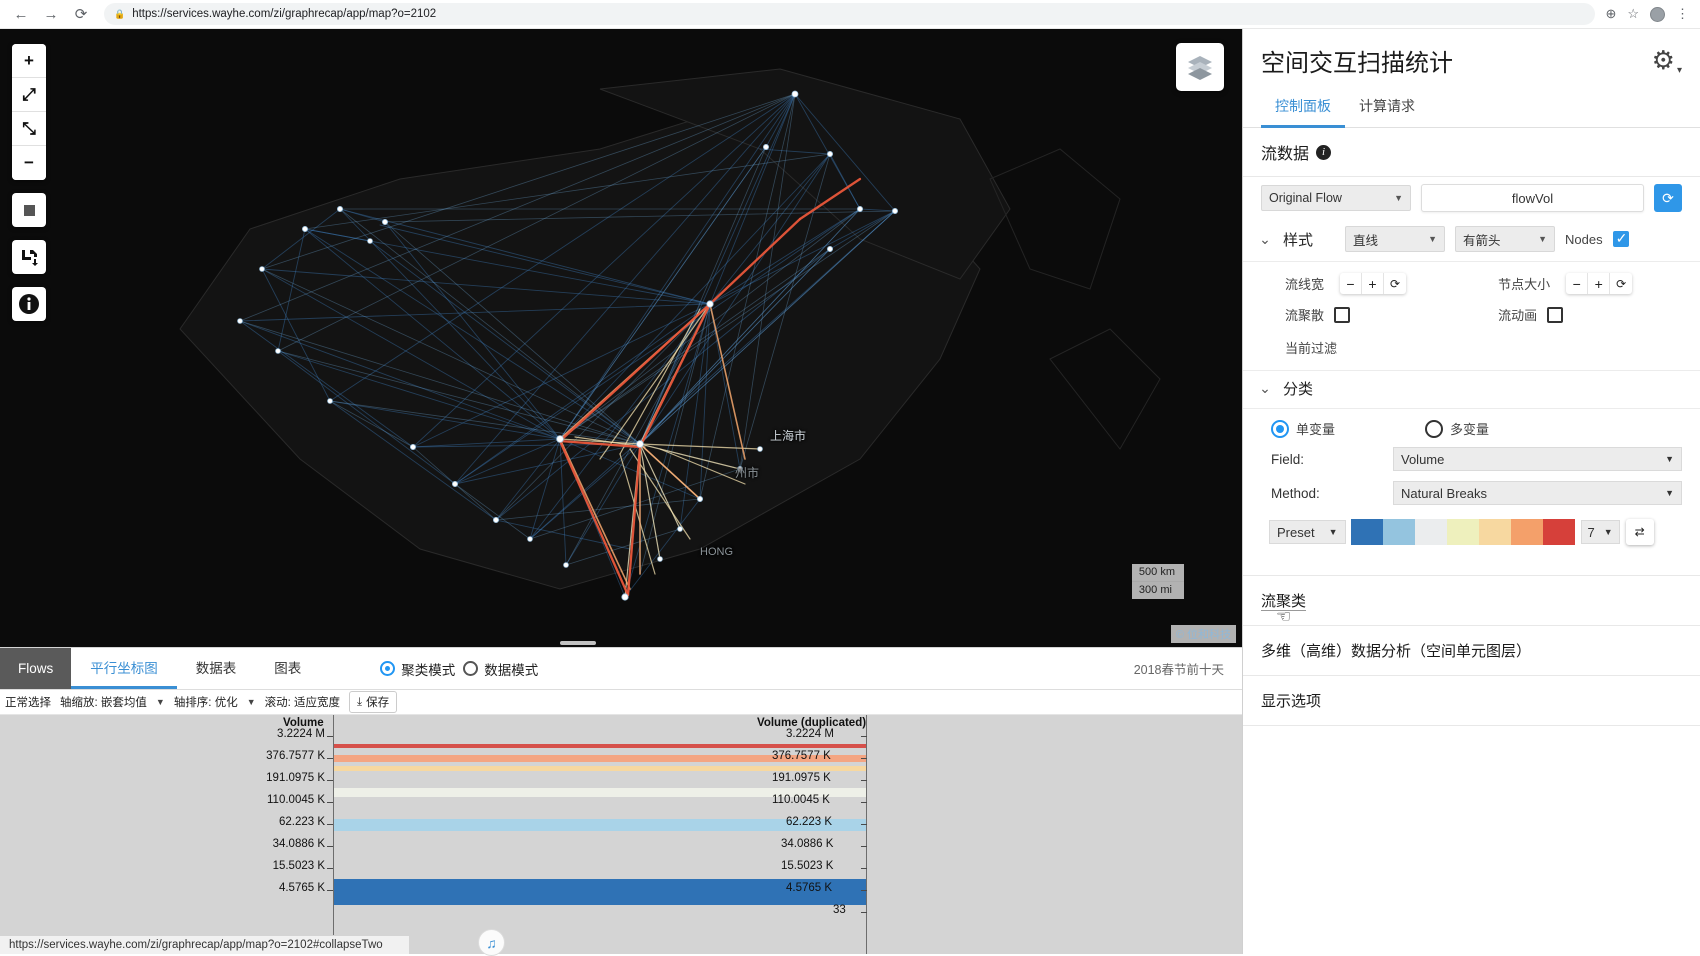 This screenshot has height=956, width=1700. I want to click on flows-chip: Flows, so click(36, 668).